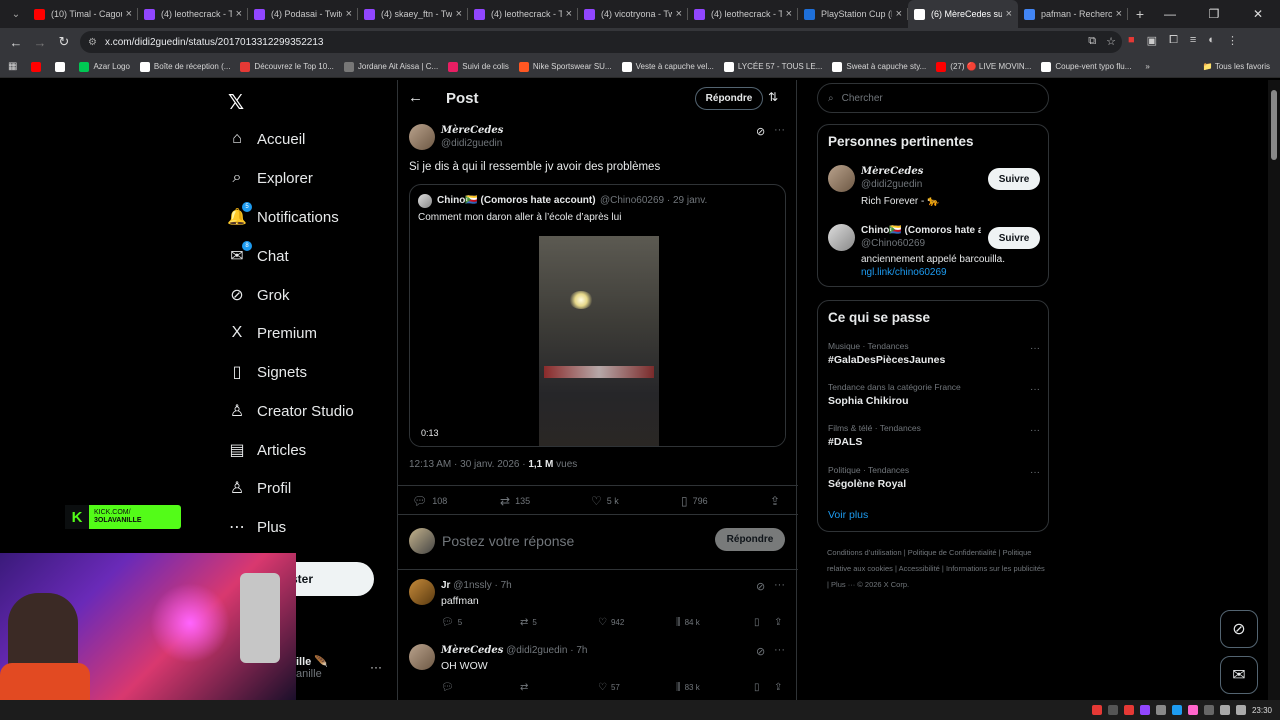  I want to click on reply-bookmark-action: ▯, so click(759, 622).